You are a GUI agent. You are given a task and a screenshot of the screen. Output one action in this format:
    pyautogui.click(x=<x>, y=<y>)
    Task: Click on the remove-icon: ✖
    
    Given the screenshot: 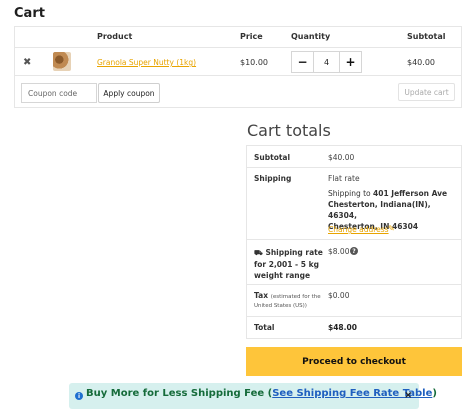 What is the action you would take?
    pyautogui.click(x=27, y=62)
    